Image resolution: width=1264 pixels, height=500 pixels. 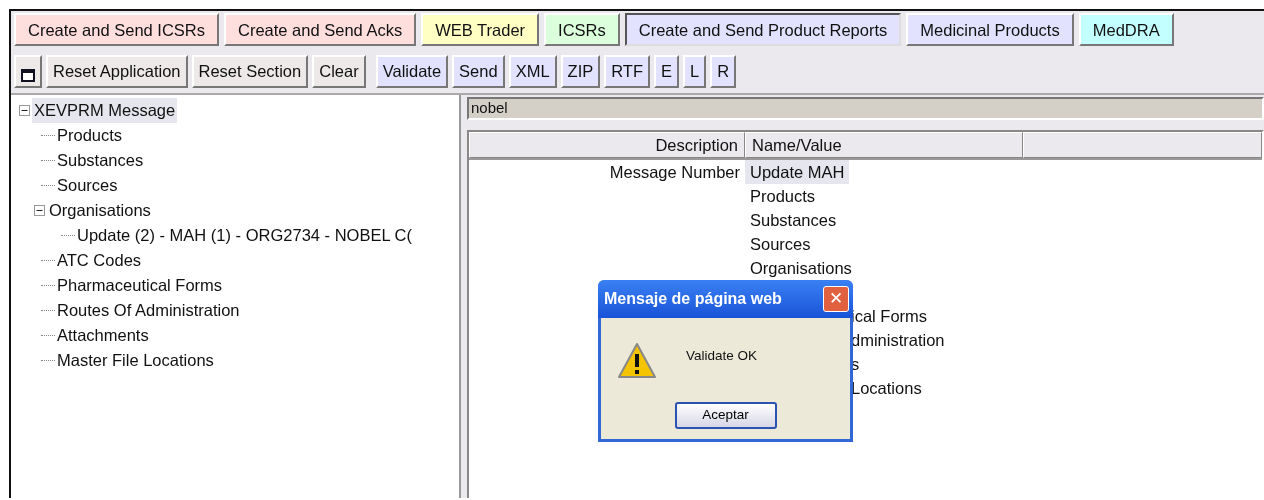 I want to click on warning-icon, so click(x=637, y=361).